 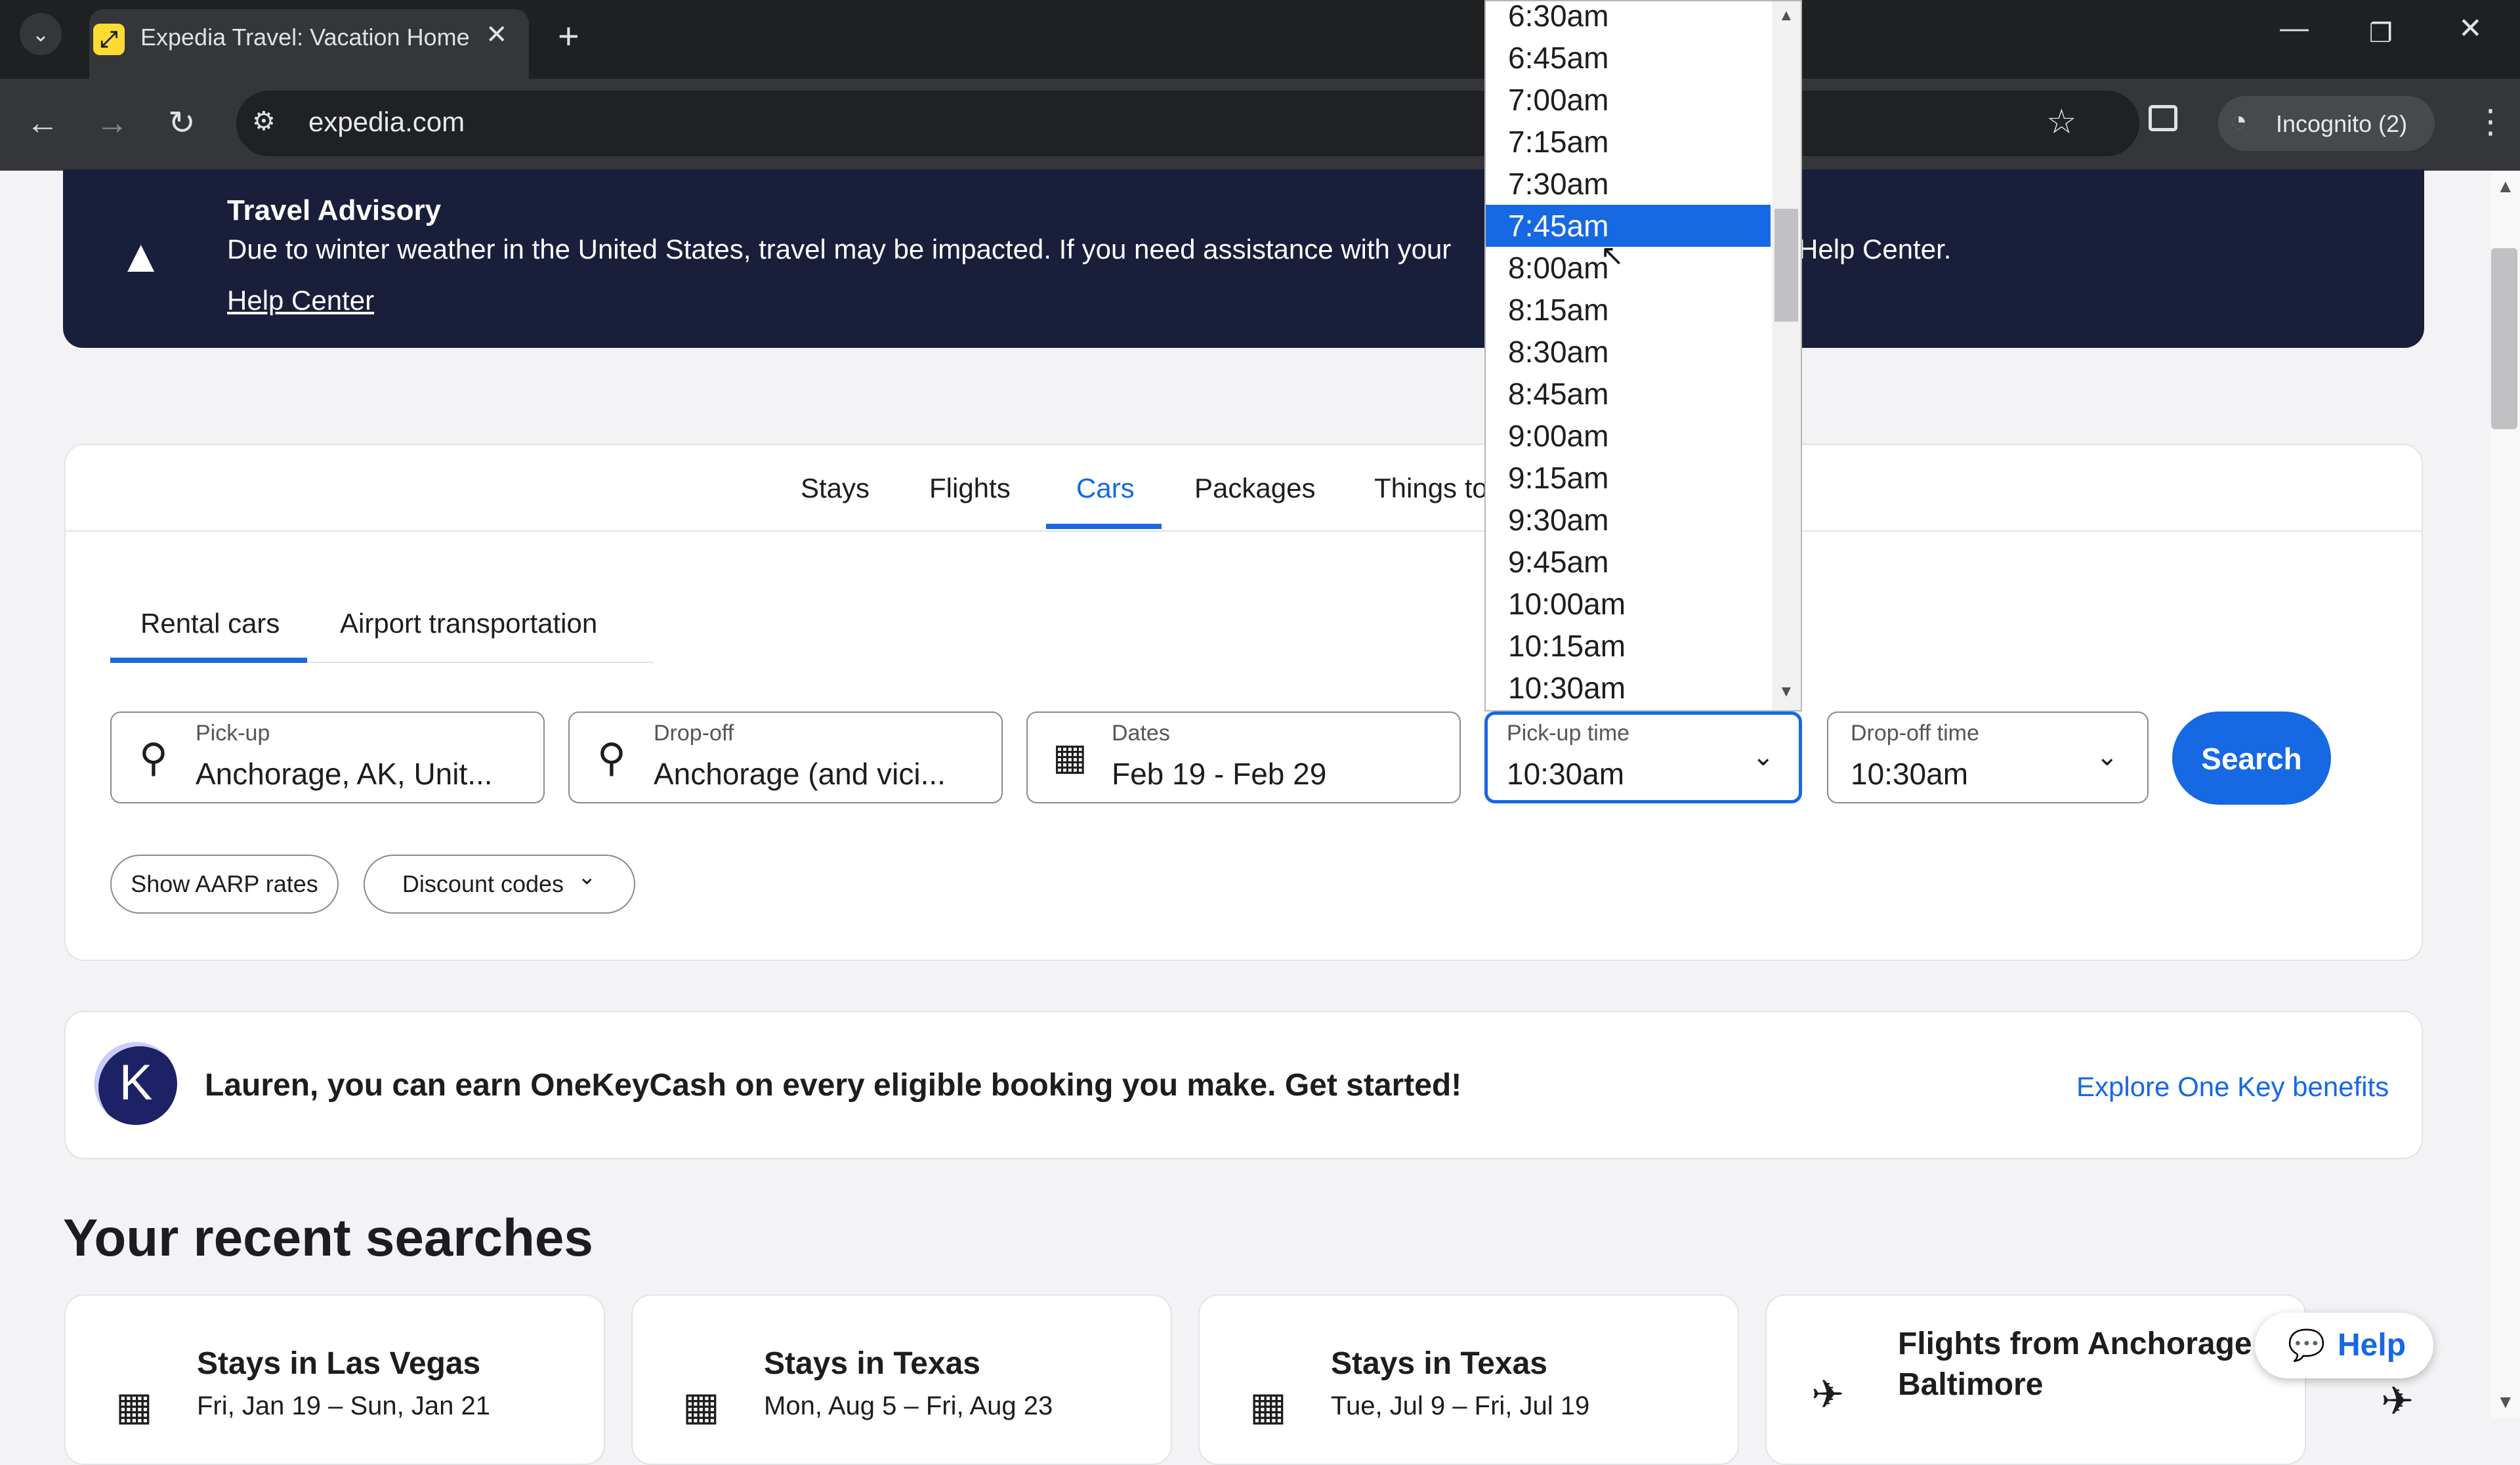 What do you see at coordinates (339, 1364) in the screenshot?
I see `recent-card-title: Stays in Las Vegas` at bounding box center [339, 1364].